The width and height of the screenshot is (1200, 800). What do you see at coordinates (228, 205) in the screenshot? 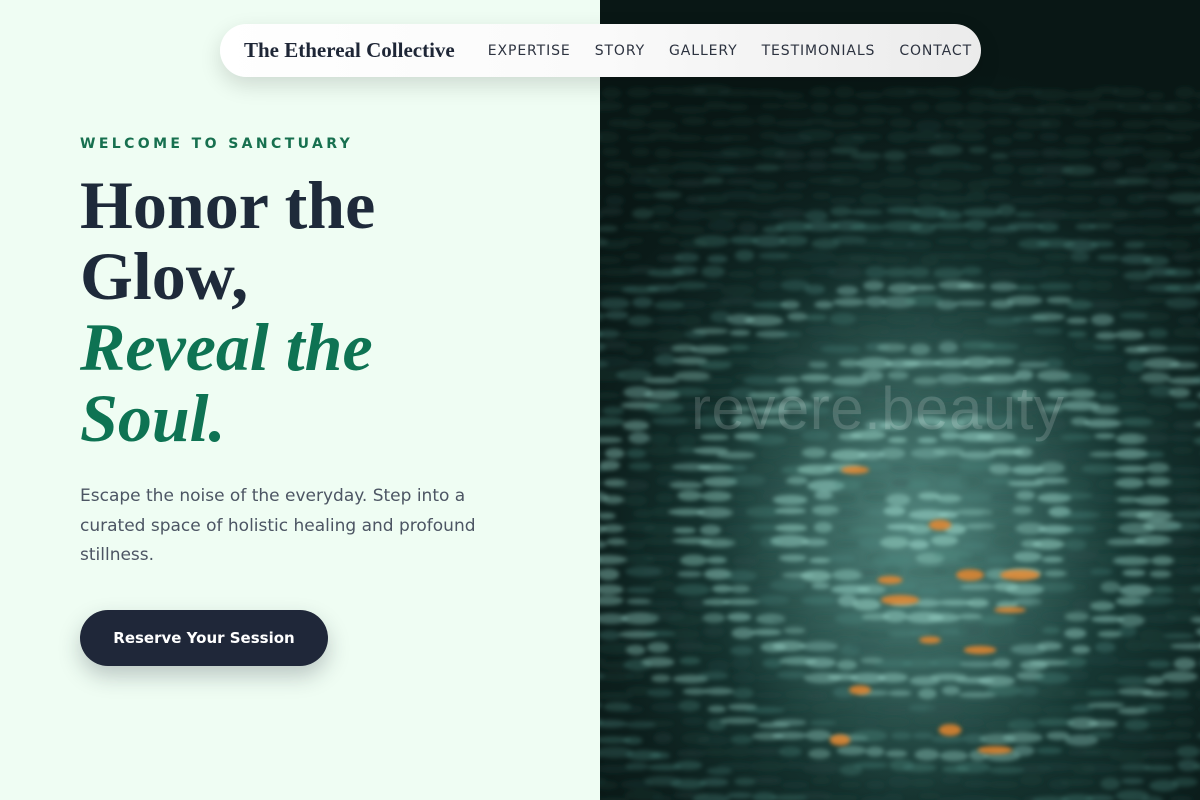
I see `headline-line-1: Honor the` at bounding box center [228, 205].